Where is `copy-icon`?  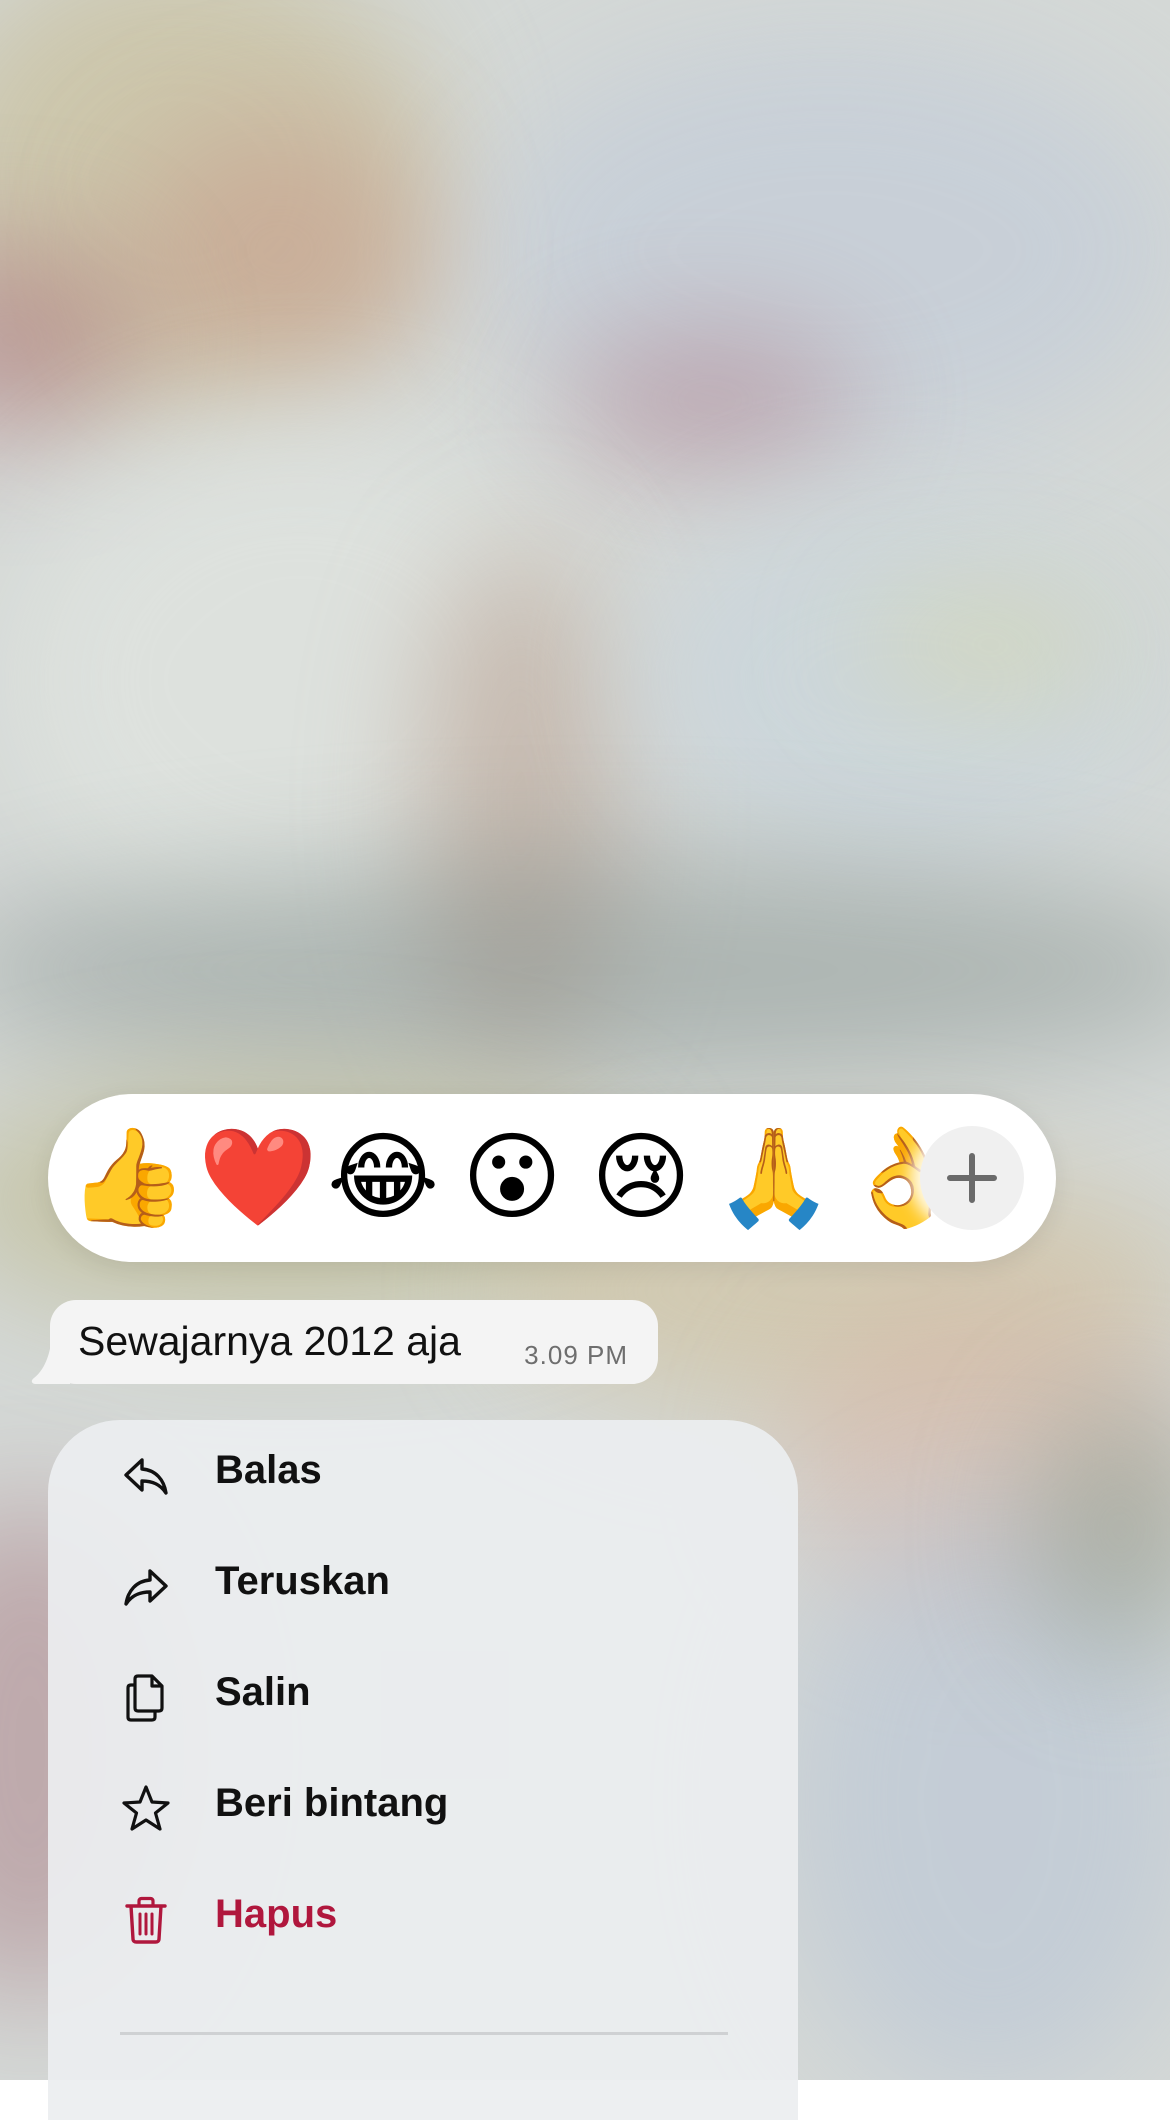 copy-icon is located at coordinates (145, 1698).